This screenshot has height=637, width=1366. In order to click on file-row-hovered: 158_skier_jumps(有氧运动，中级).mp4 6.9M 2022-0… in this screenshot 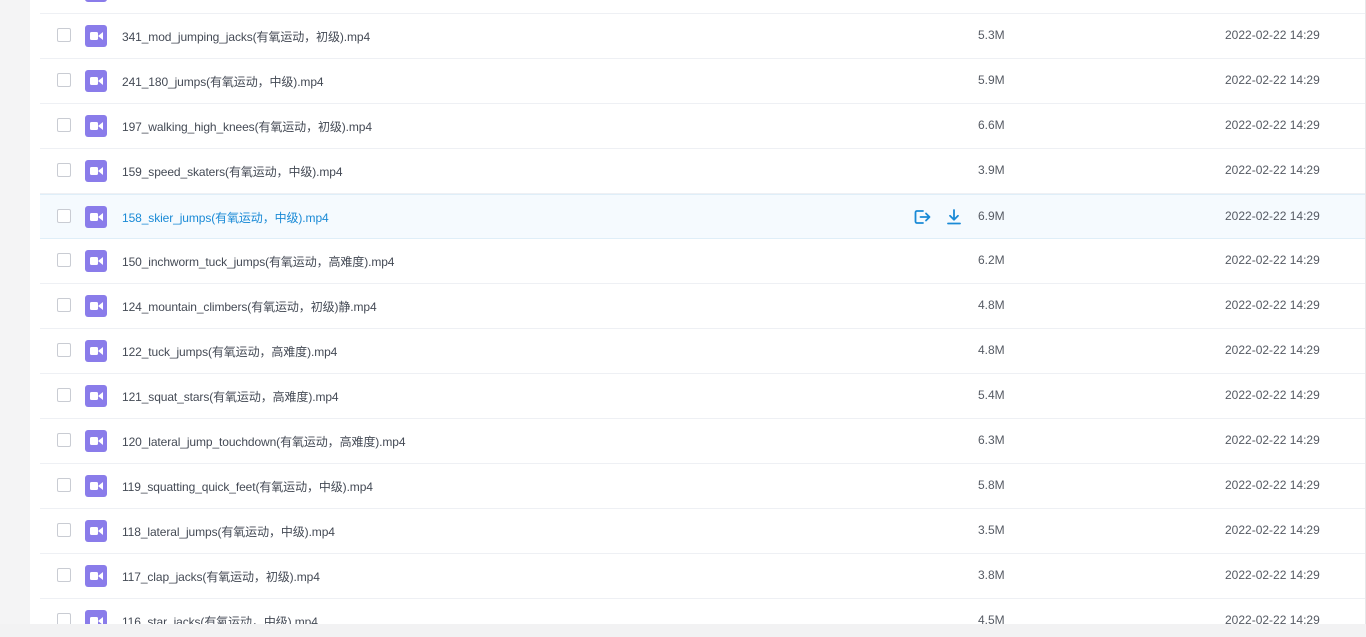, I will do `click(703, 216)`.